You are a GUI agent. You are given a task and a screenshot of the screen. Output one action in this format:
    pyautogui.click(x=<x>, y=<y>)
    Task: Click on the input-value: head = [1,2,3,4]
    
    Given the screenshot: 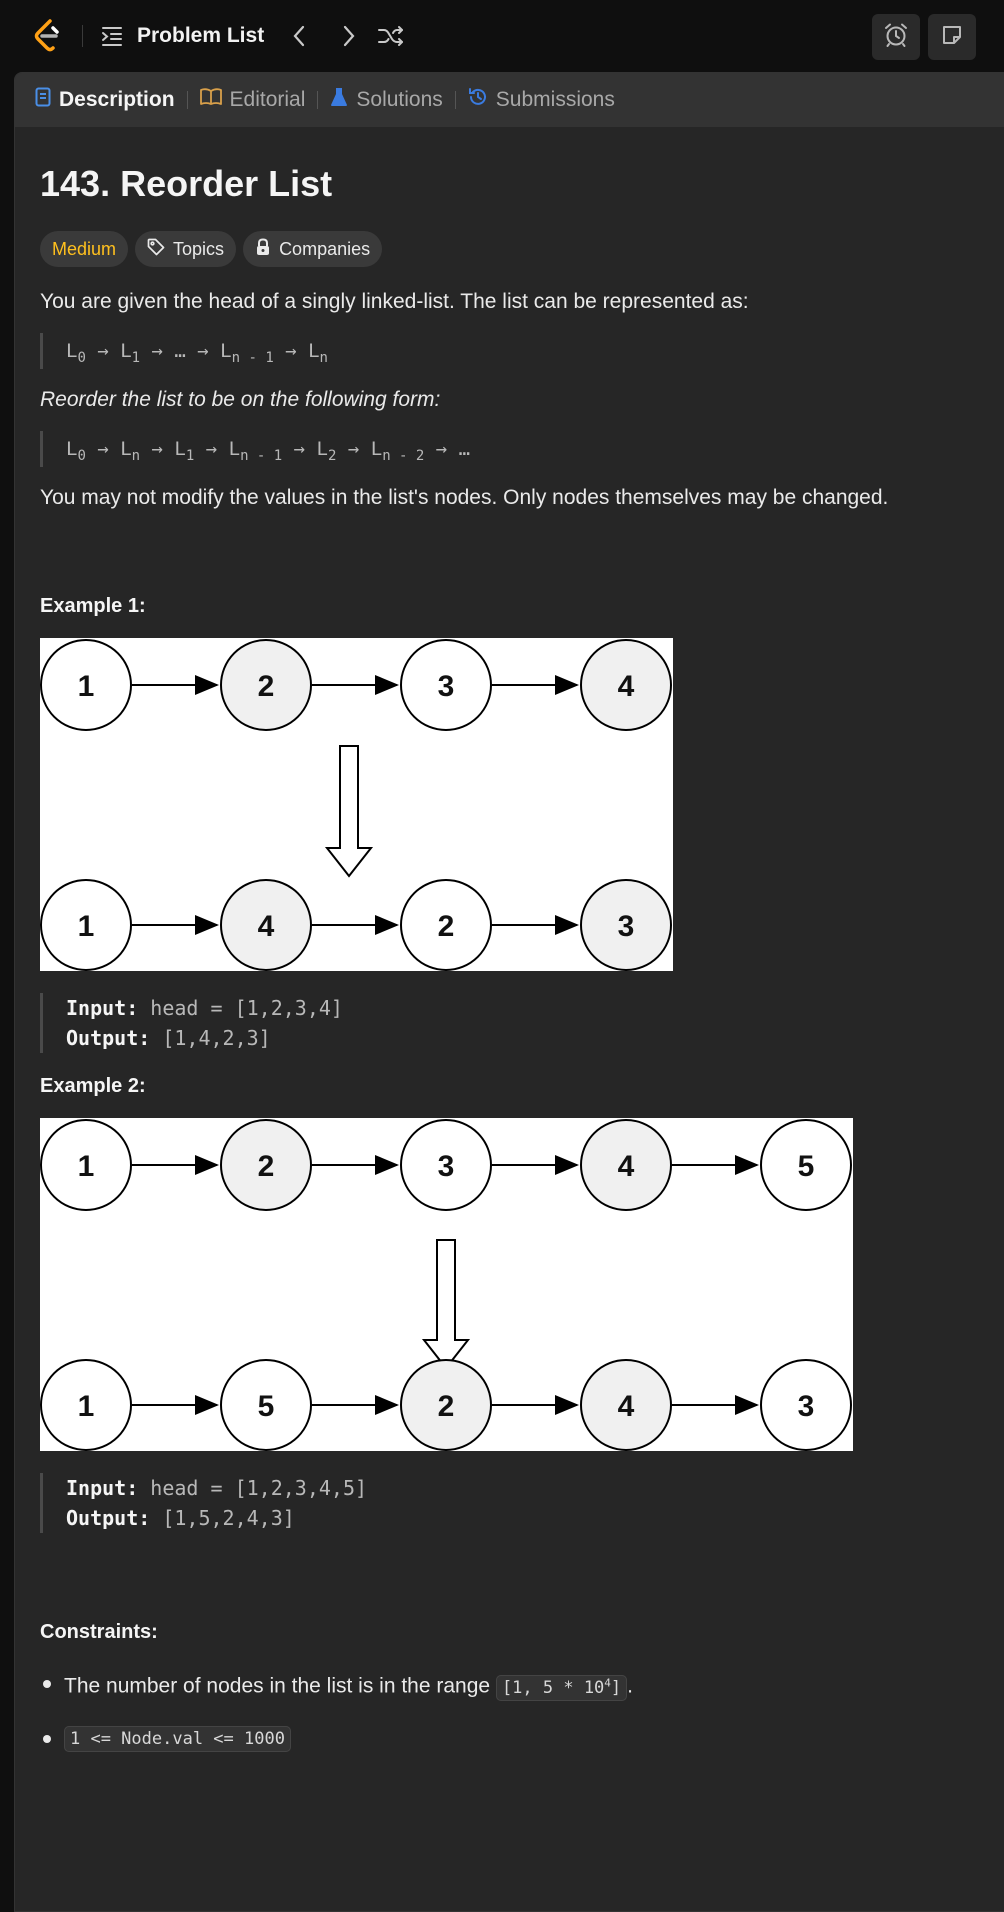 What is the action you would take?
    pyautogui.click(x=246, y=1008)
    